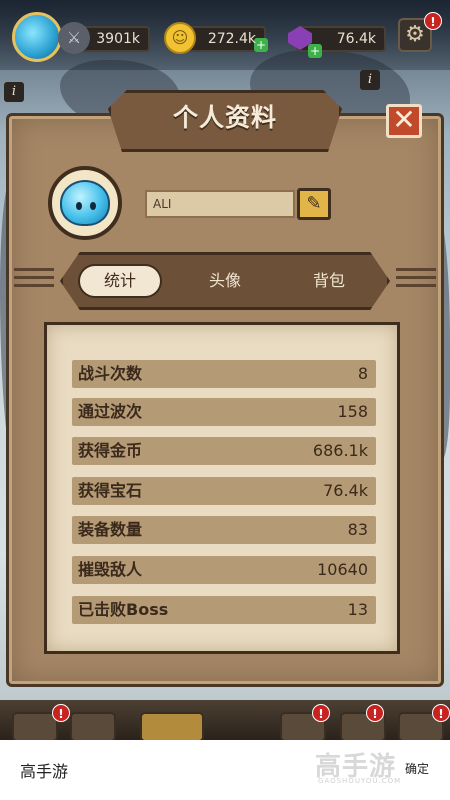 The width and height of the screenshot is (450, 800). Describe the element at coordinates (315, 51) in the screenshot. I see `add-gems-button: +` at that location.